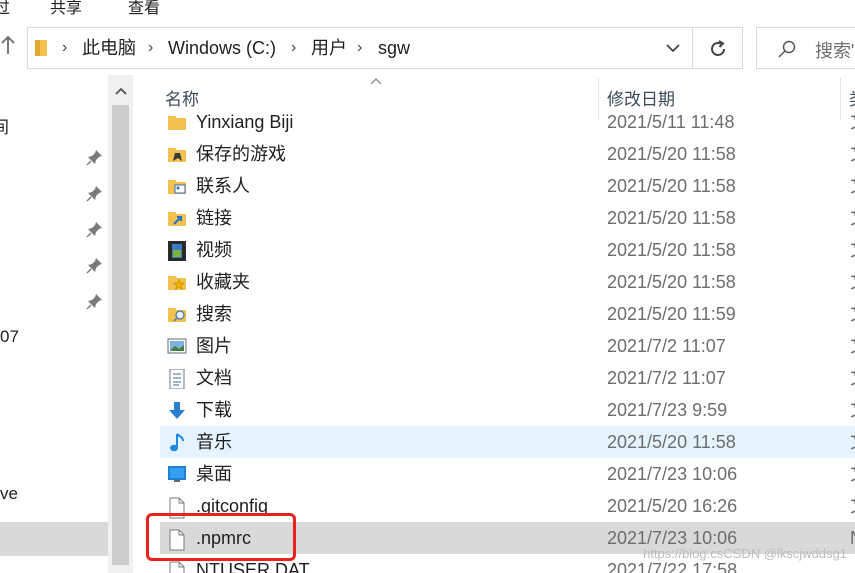  Describe the element at coordinates (54, 539) in the screenshot. I see `nav-item-selected` at that location.